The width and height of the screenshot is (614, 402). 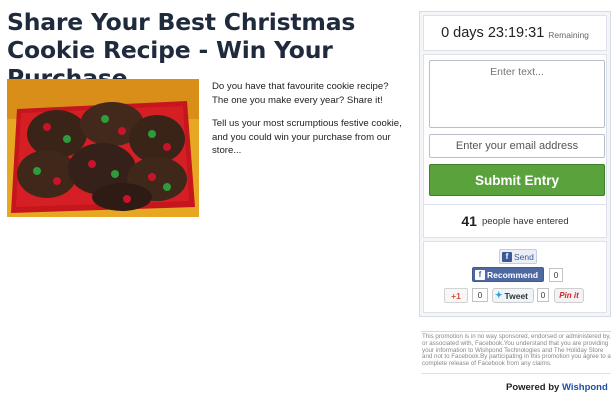 I want to click on submit-entry-button: Submit Entry, so click(x=517, y=180).